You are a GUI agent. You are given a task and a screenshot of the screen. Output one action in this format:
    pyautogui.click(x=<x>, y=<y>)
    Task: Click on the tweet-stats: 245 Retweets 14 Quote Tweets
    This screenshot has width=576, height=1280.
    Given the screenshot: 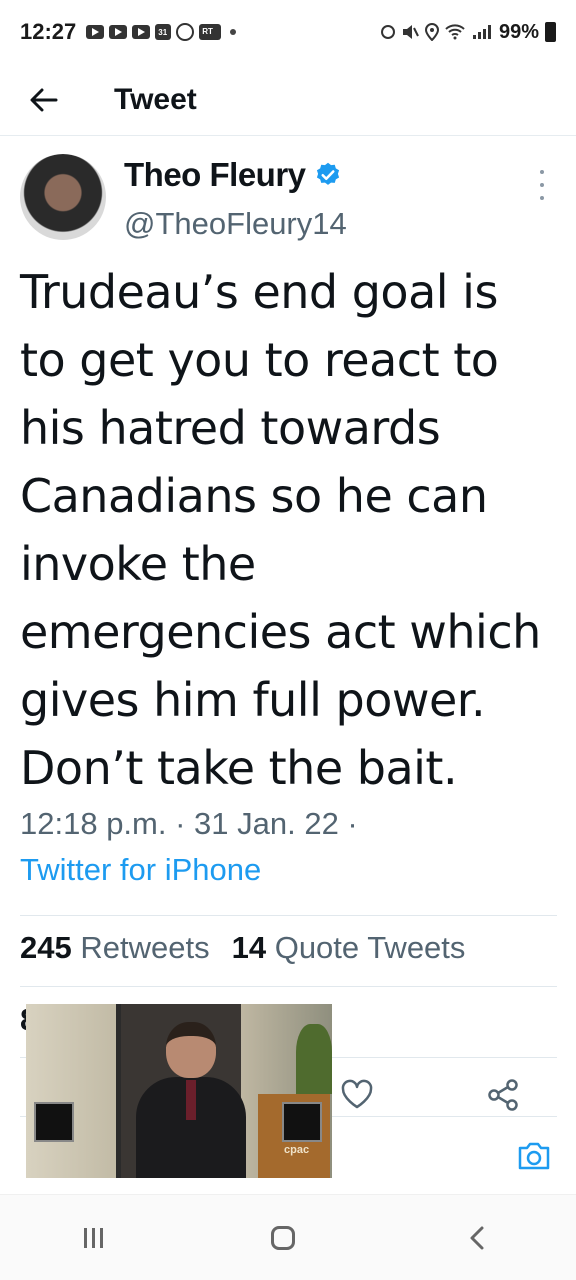 What is the action you would take?
    pyautogui.click(x=242, y=948)
    